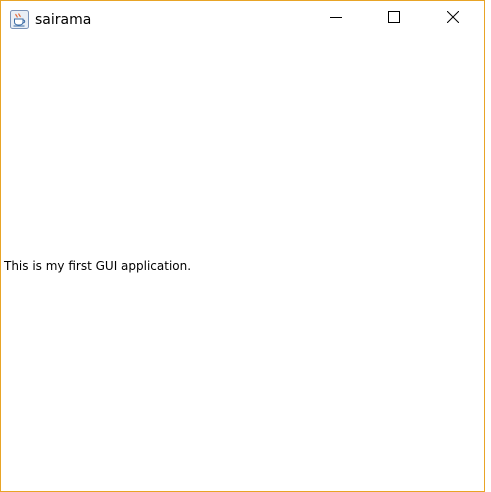 The height and width of the screenshot is (492, 491). I want to click on message-label: This is my first GUI application., so click(98, 266).